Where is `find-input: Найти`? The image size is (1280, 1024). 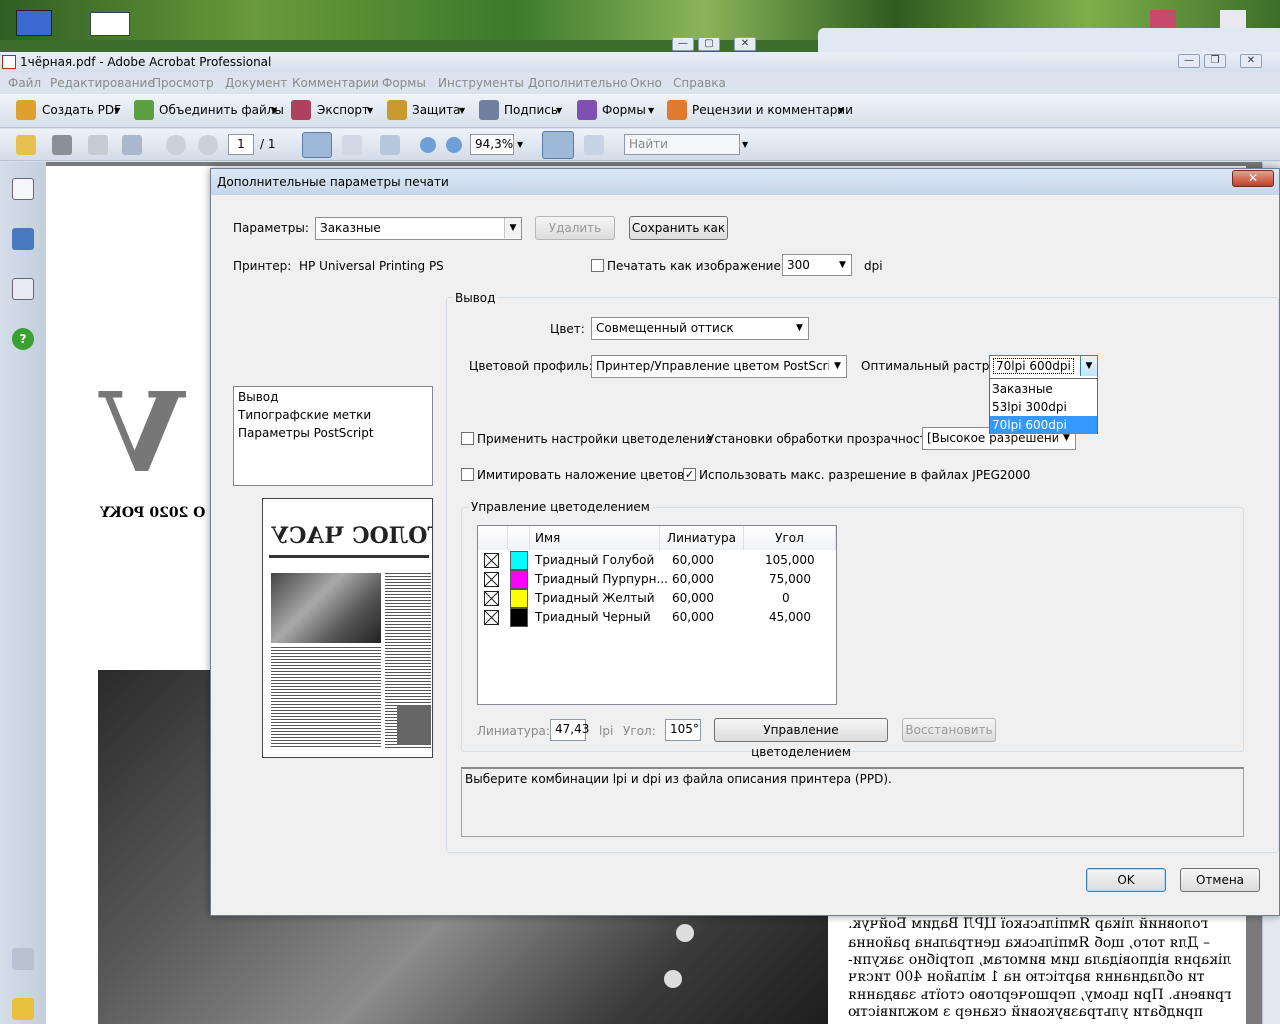 find-input: Найти is located at coordinates (682, 144).